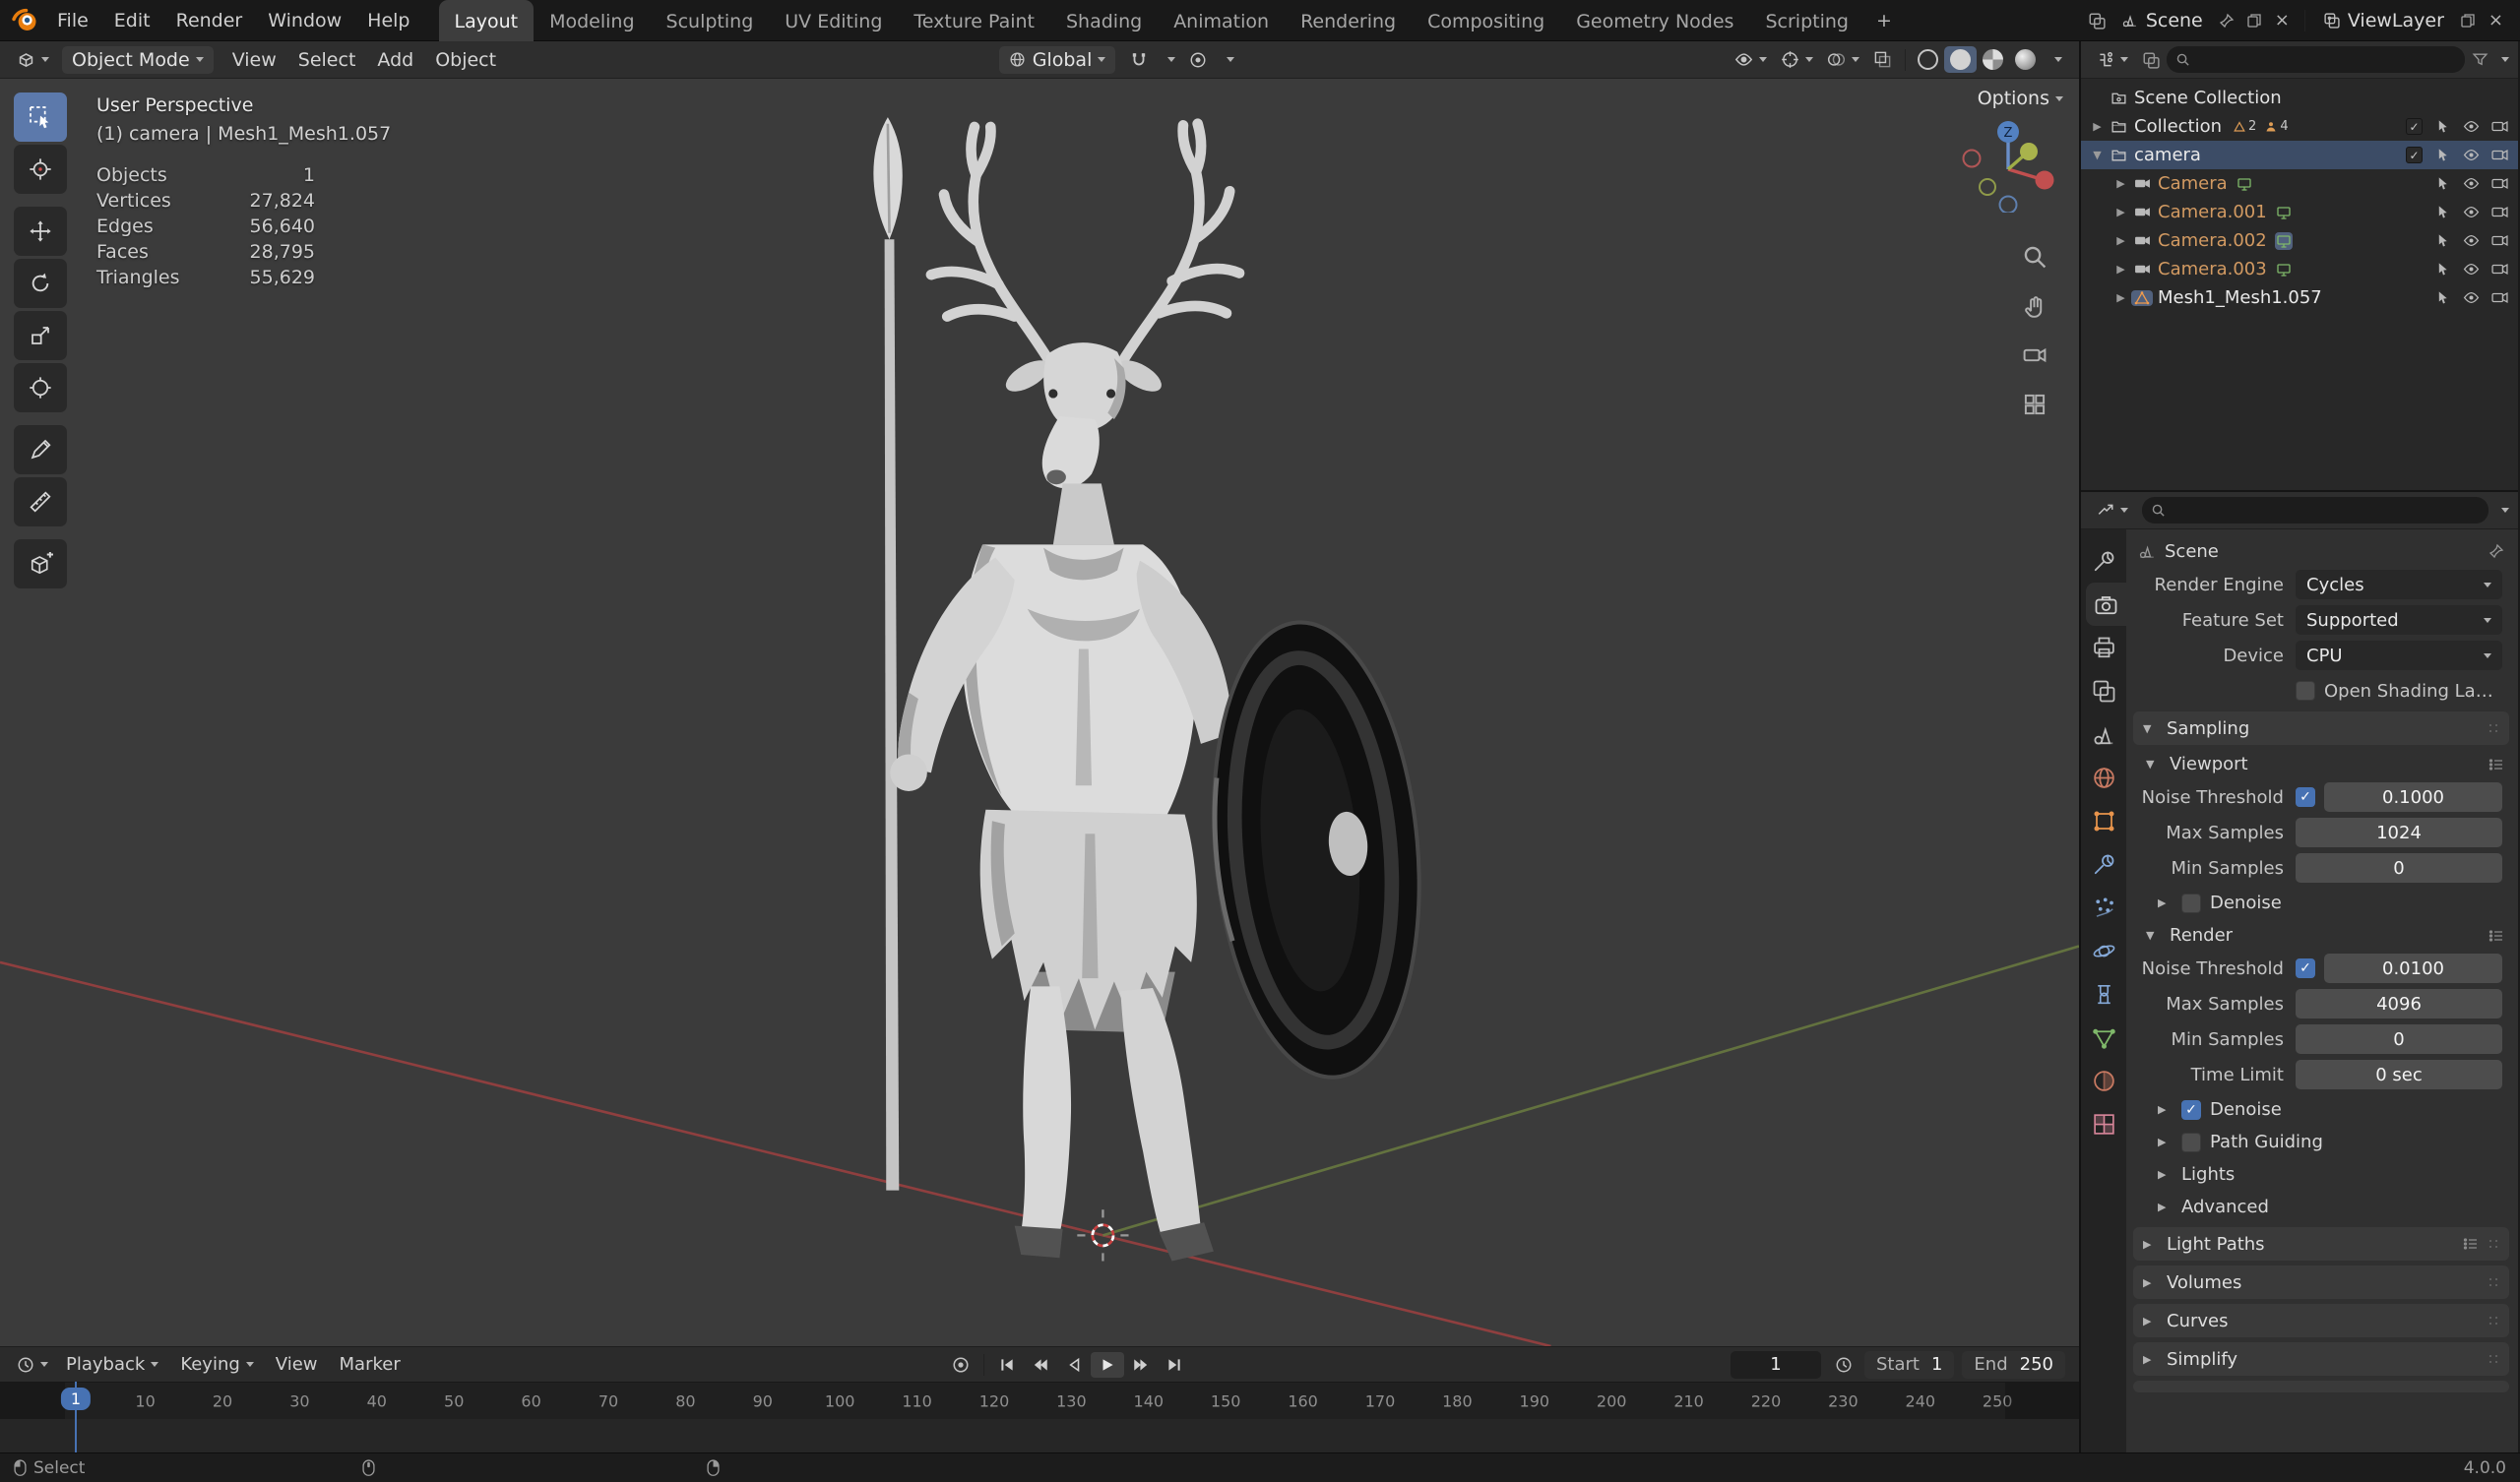 Image resolution: width=2520 pixels, height=1482 pixels. What do you see at coordinates (486, 20) in the screenshot?
I see `workspace-tab-layout: Layout` at bounding box center [486, 20].